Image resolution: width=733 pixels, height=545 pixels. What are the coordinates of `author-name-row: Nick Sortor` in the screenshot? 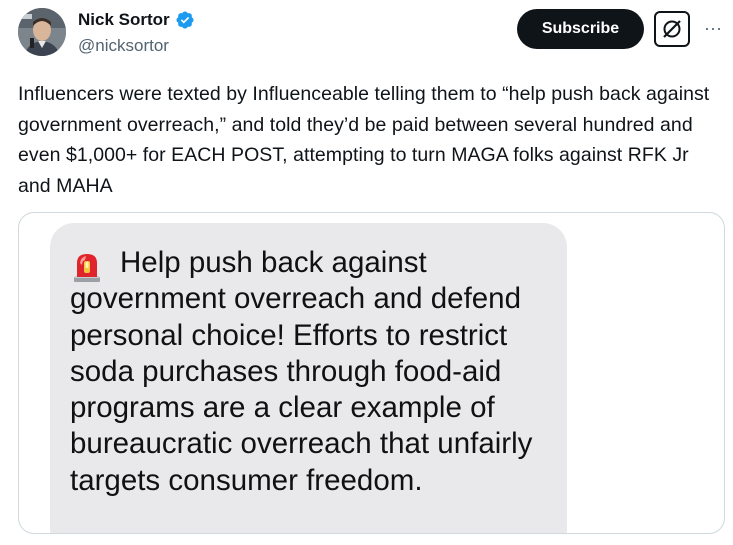 It's located at (136, 20).